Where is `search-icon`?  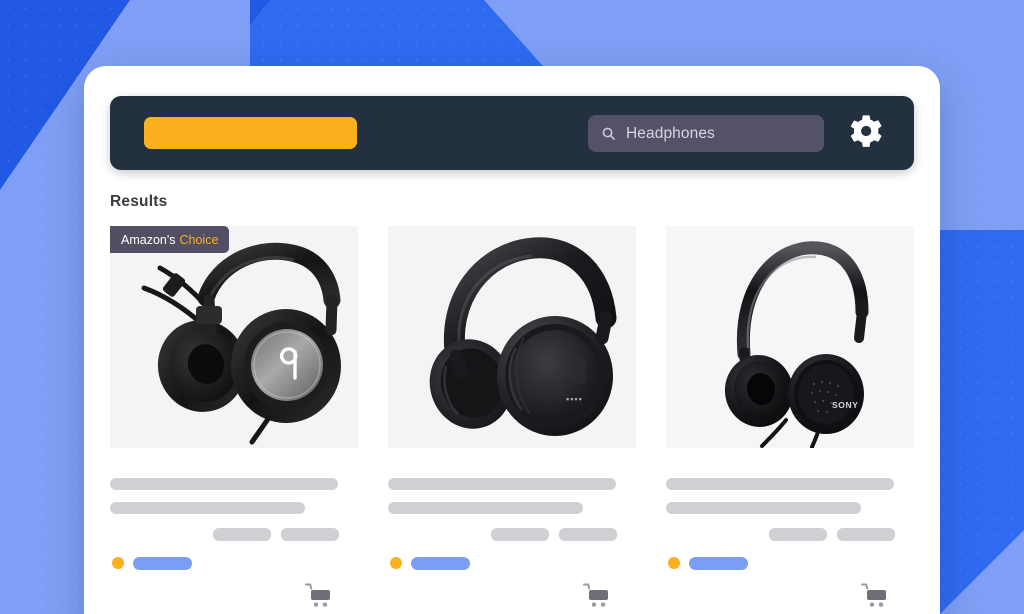
search-icon is located at coordinates (608, 133).